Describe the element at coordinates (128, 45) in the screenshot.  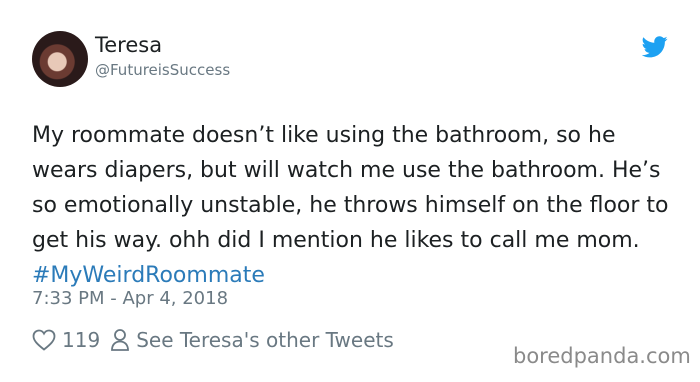
I see `author-name: Teresa` at that location.